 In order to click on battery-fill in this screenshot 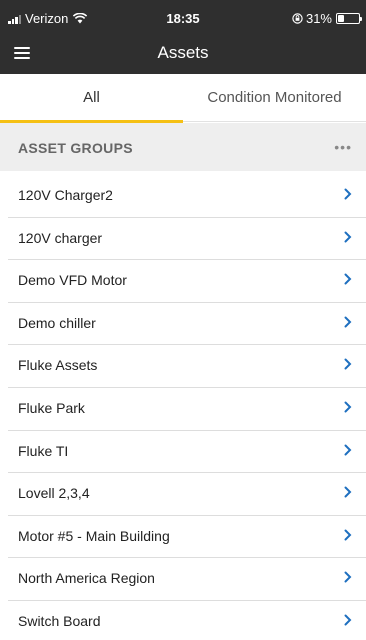, I will do `click(341, 18)`.